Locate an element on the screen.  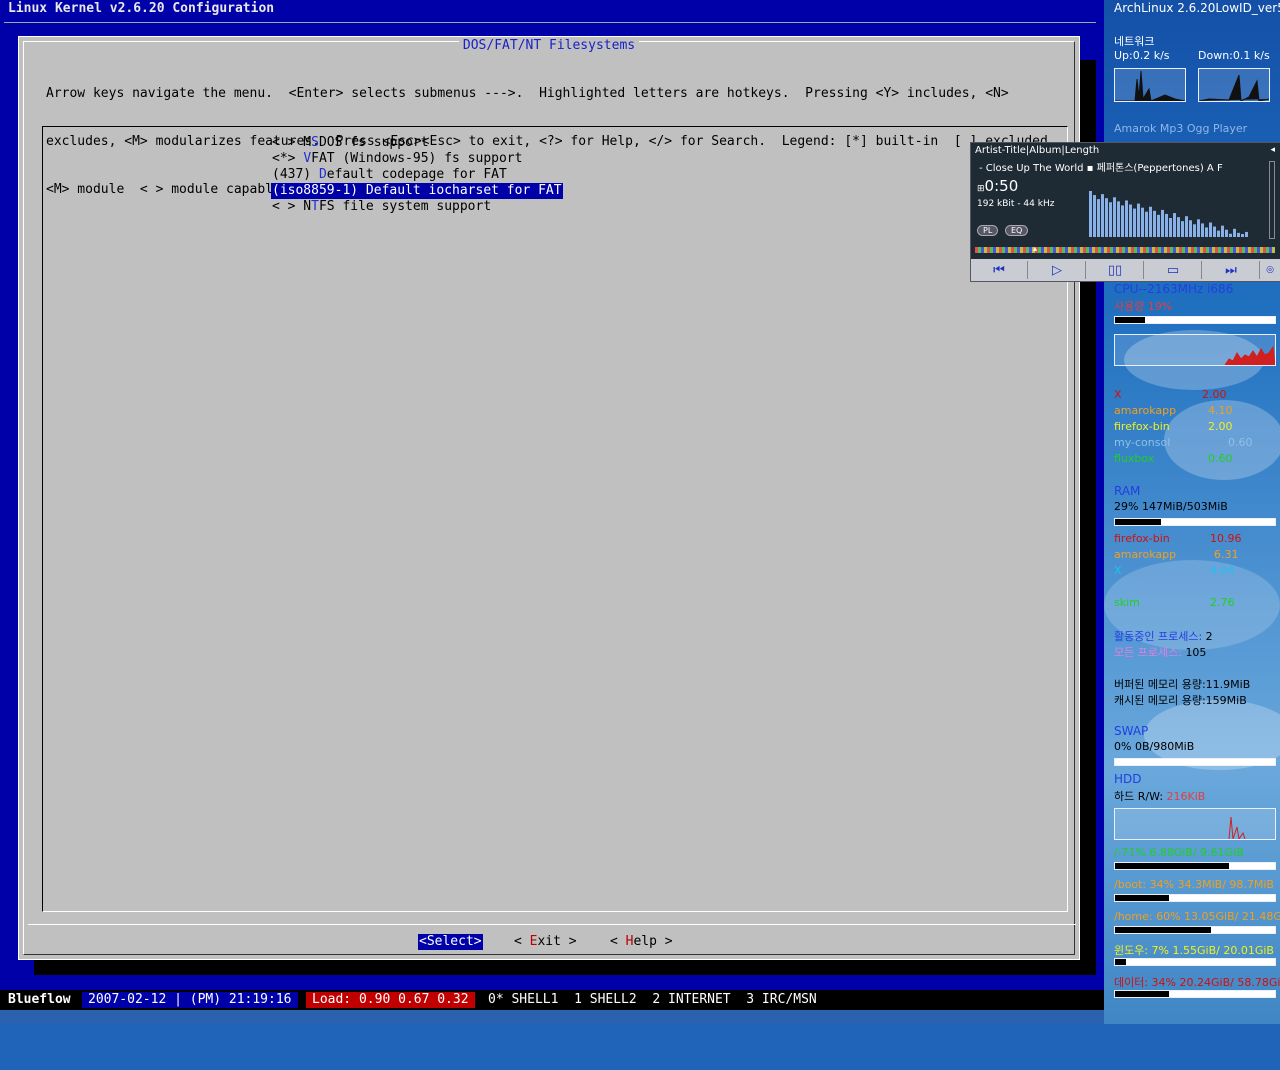
cpu-proc-name: fluxbox is located at coordinates (1134, 458).